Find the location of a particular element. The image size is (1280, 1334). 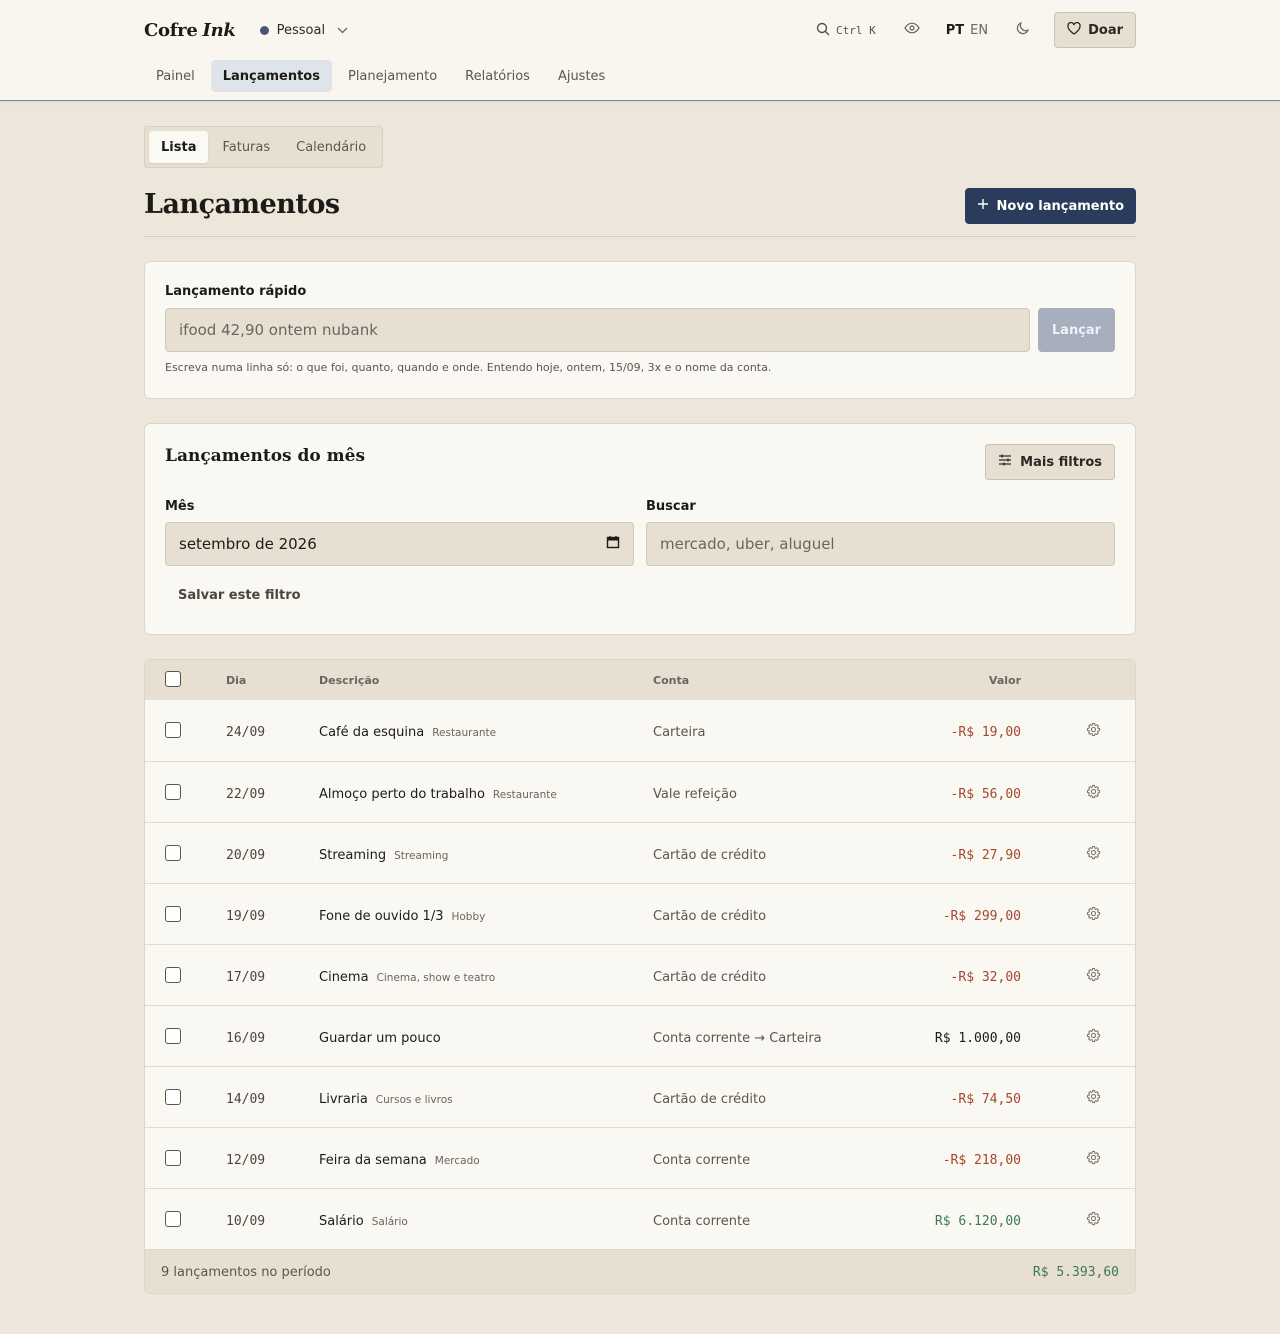

search-placeholder: mercado, uber, aluguel is located at coordinates (747, 544).